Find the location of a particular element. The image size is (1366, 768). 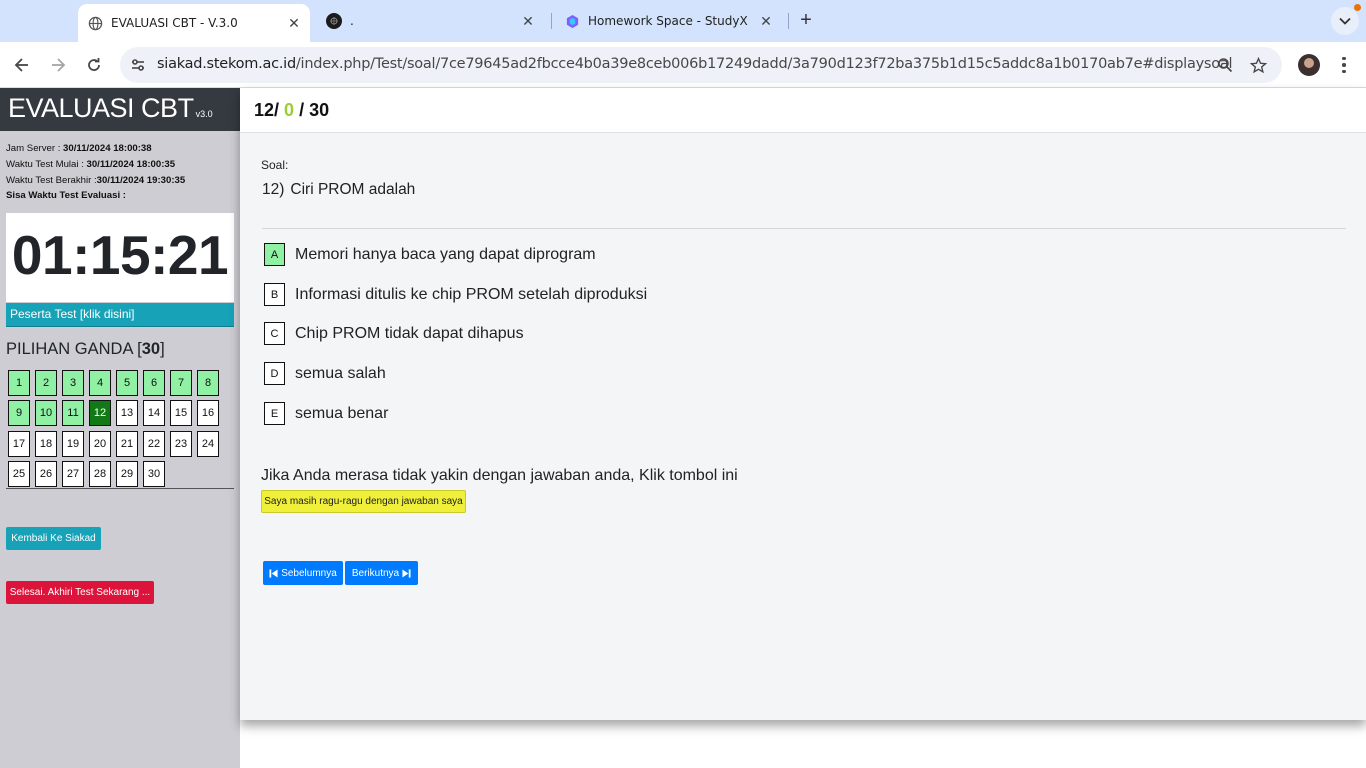

globe-icon is located at coordinates (95, 23).